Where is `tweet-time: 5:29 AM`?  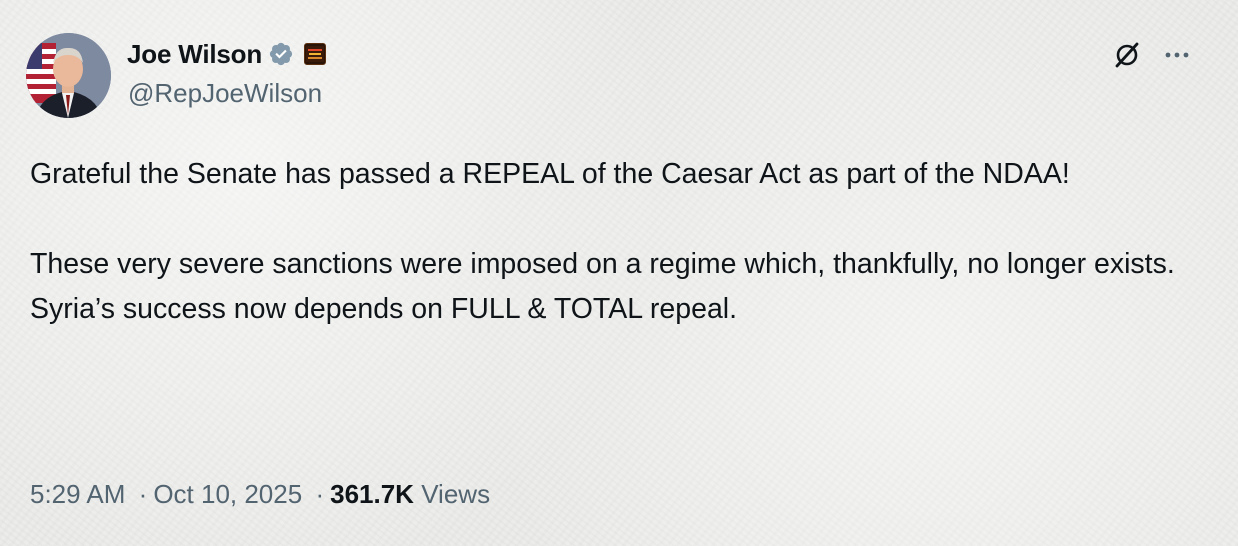 tweet-time: 5:29 AM is located at coordinates (77, 494).